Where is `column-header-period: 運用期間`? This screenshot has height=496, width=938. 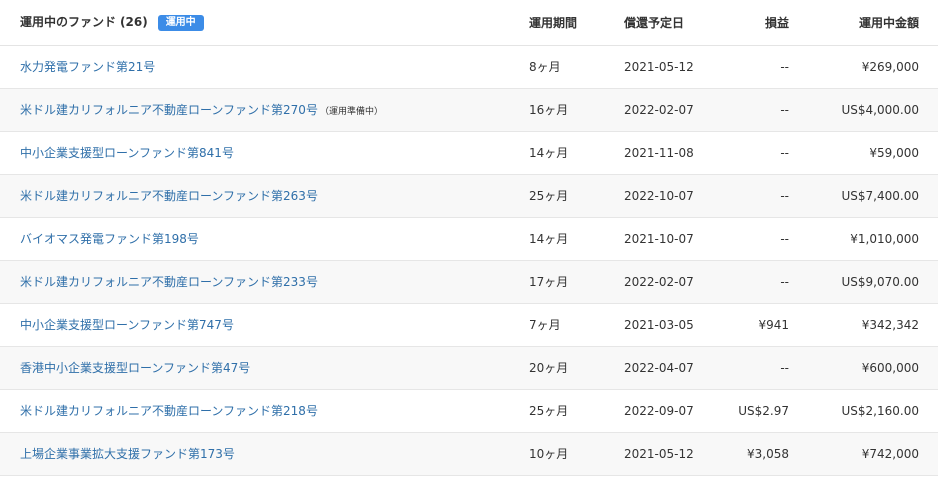 column-header-period: 運用期間 is located at coordinates (553, 22).